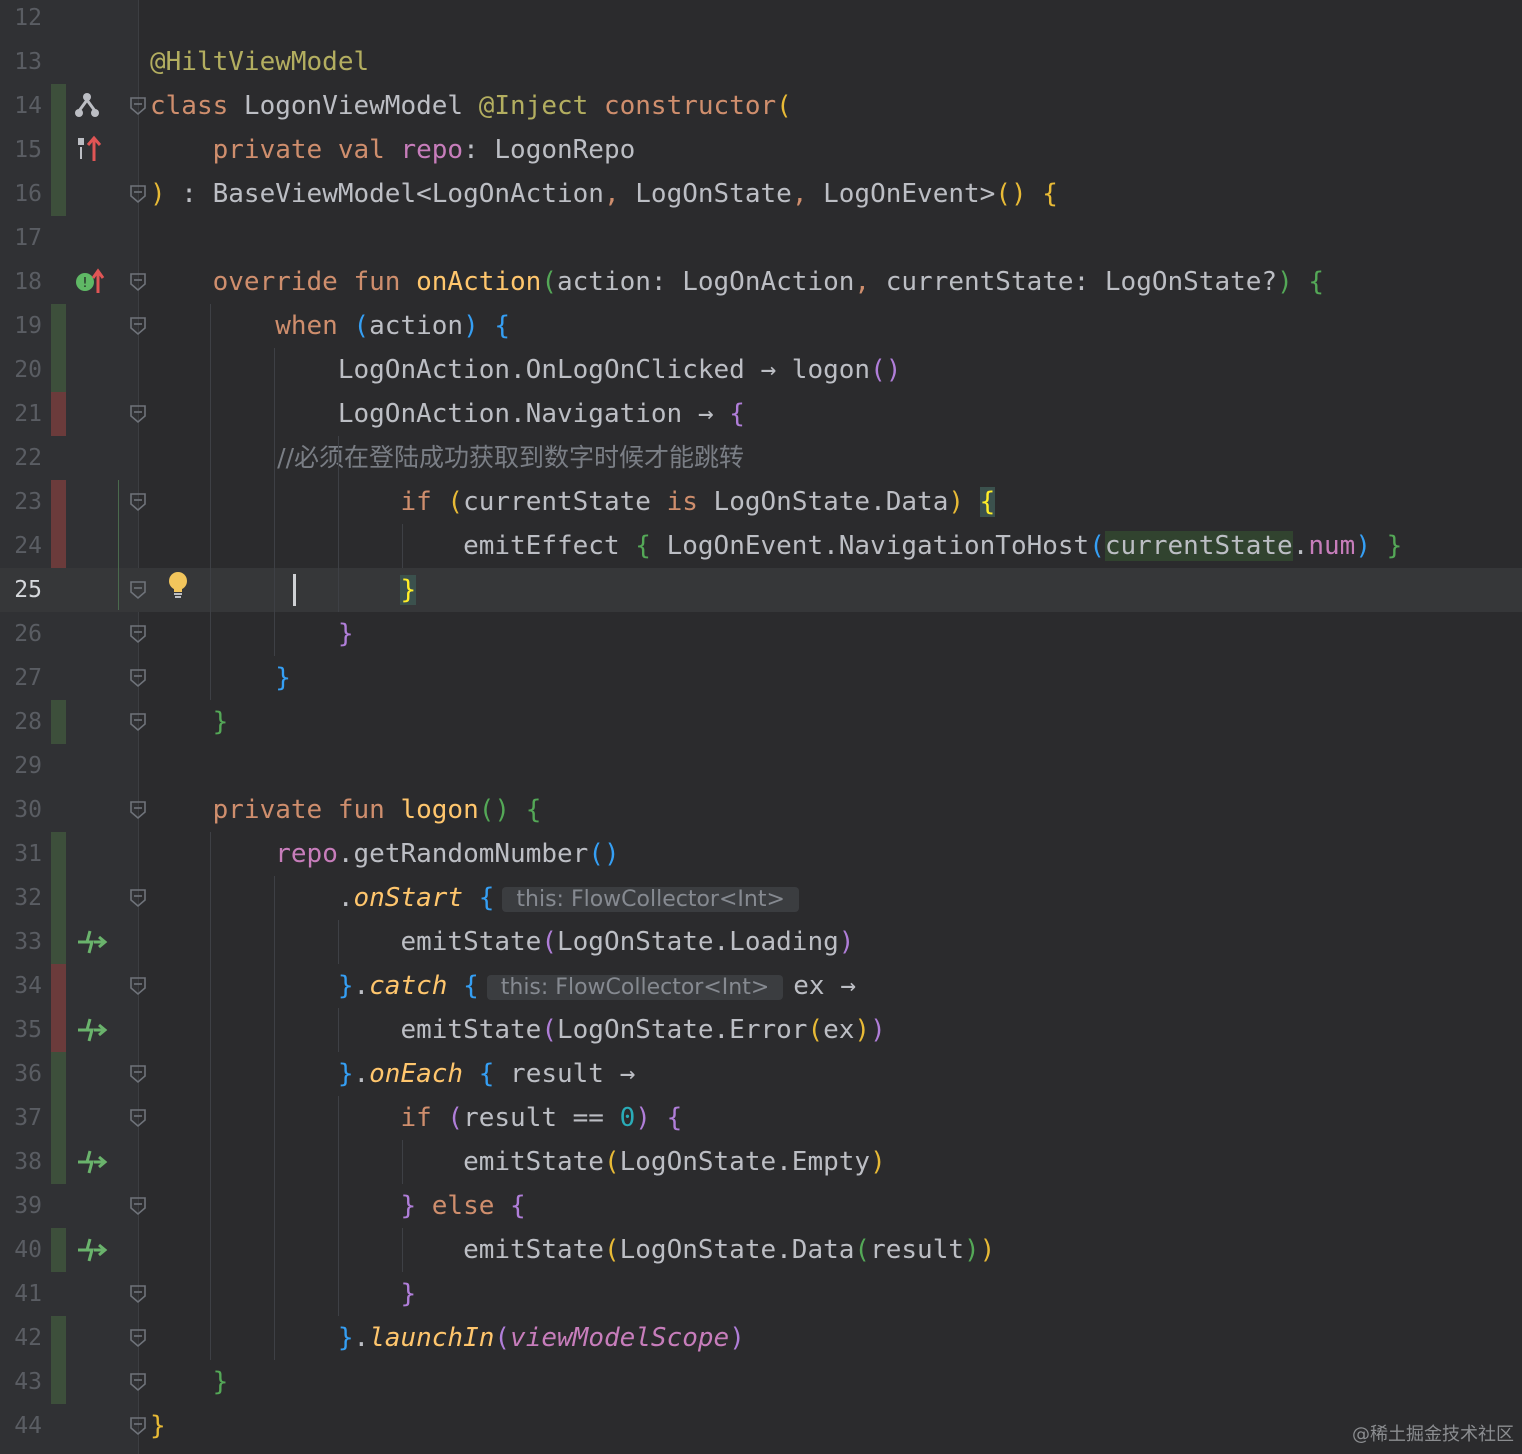 This screenshot has width=1522, height=1454. I want to click on line-number: 21, so click(21, 414).